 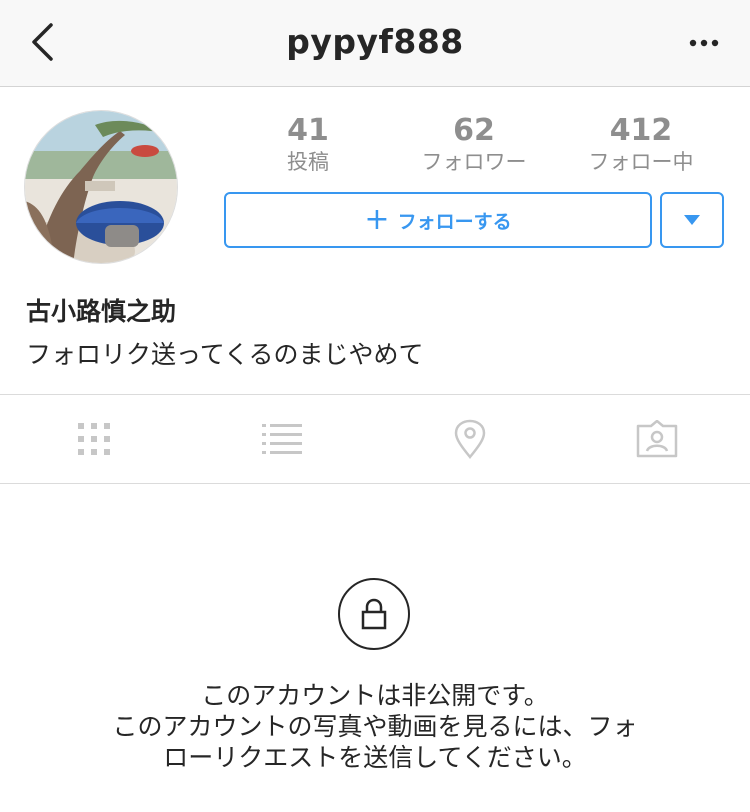 I want to click on ellipsis-icon, so click(x=704, y=43).